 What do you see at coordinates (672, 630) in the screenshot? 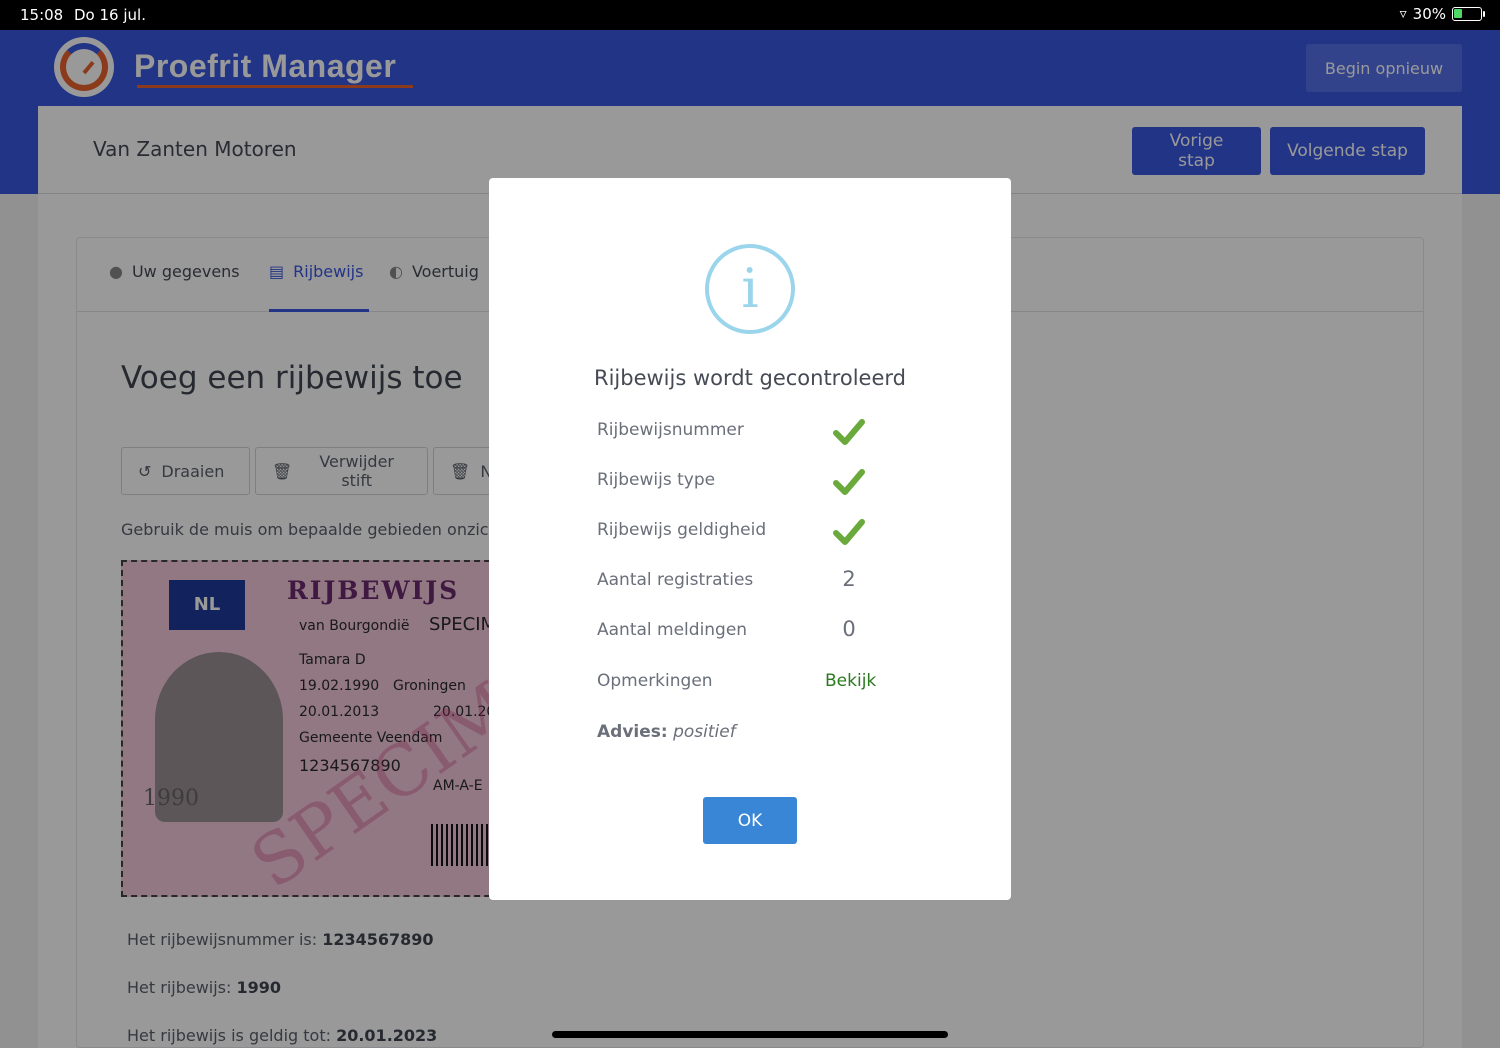
I see `row-label-reports: Aantal meldingen` at bounding box center [672, 630].